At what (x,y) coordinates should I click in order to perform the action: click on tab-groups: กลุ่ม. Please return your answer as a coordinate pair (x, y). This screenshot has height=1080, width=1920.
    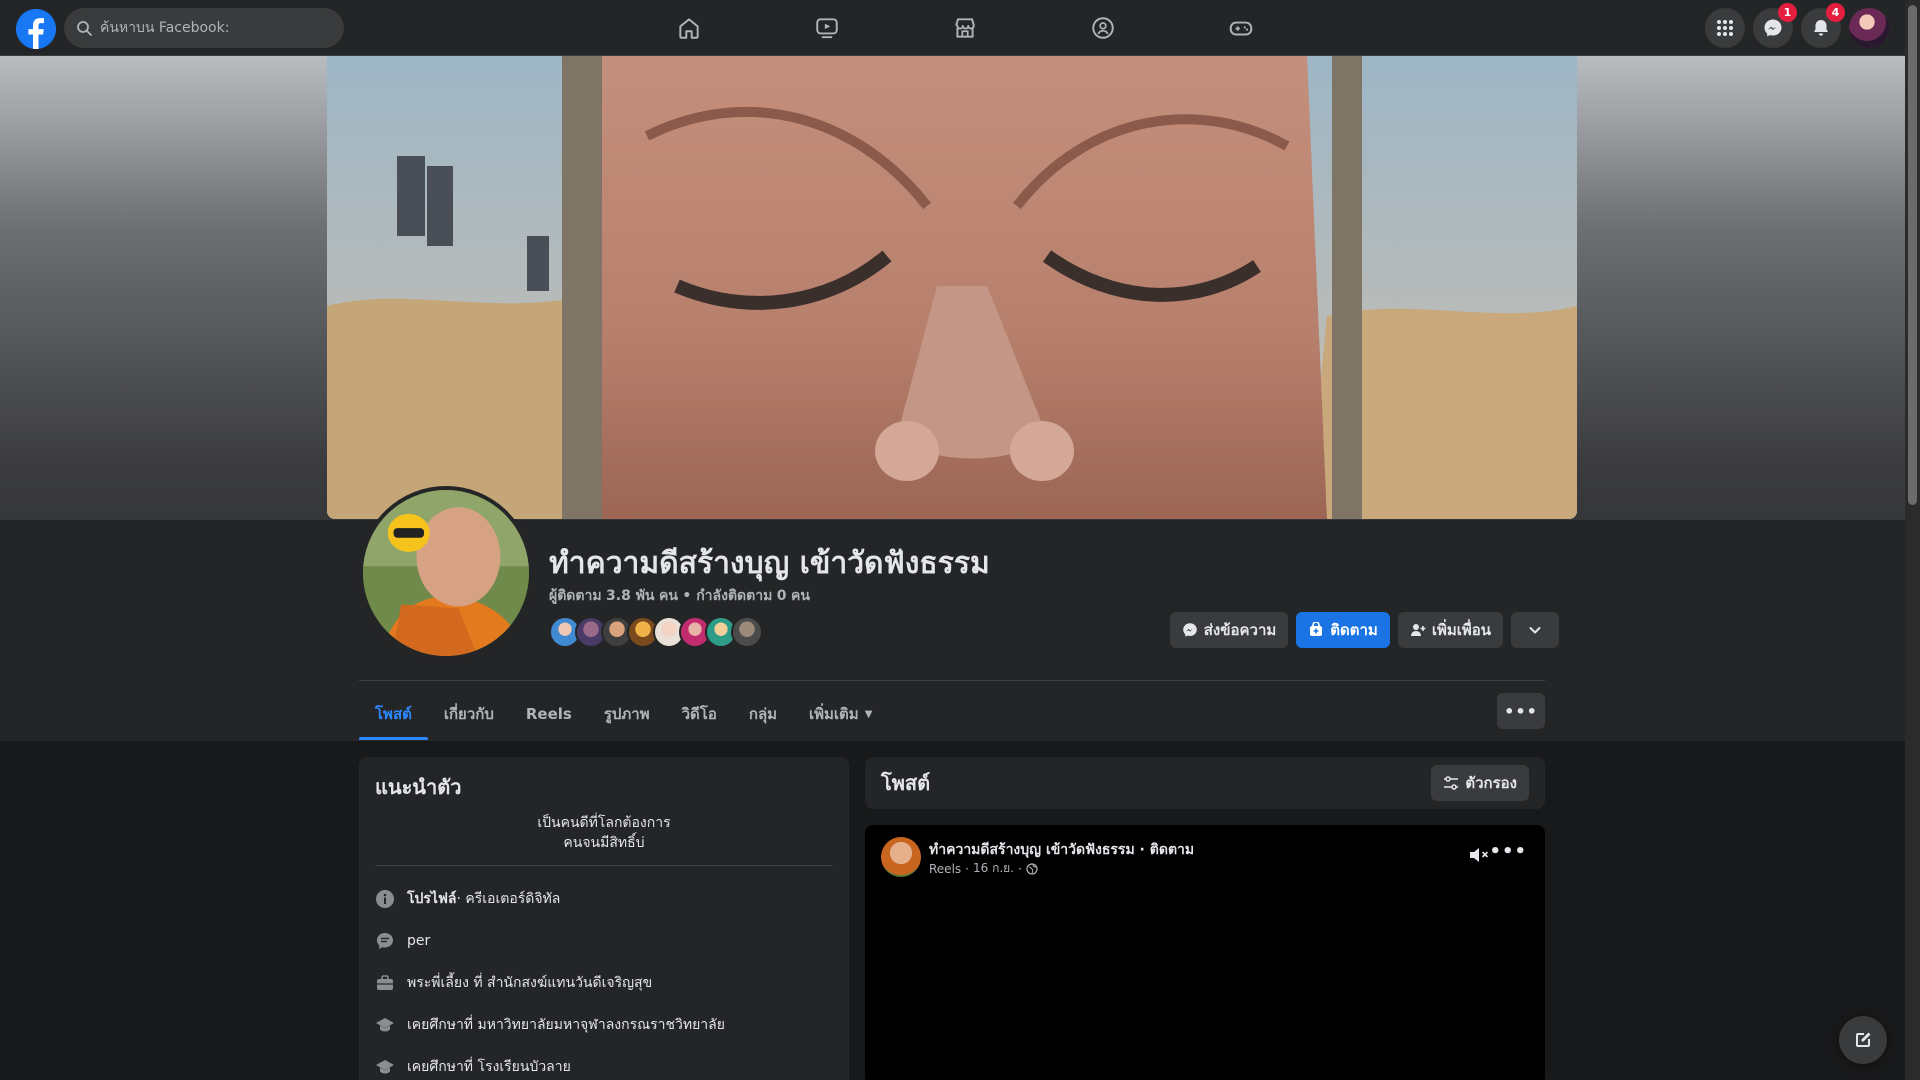
    Looking at the image, I should click on (763, 714).